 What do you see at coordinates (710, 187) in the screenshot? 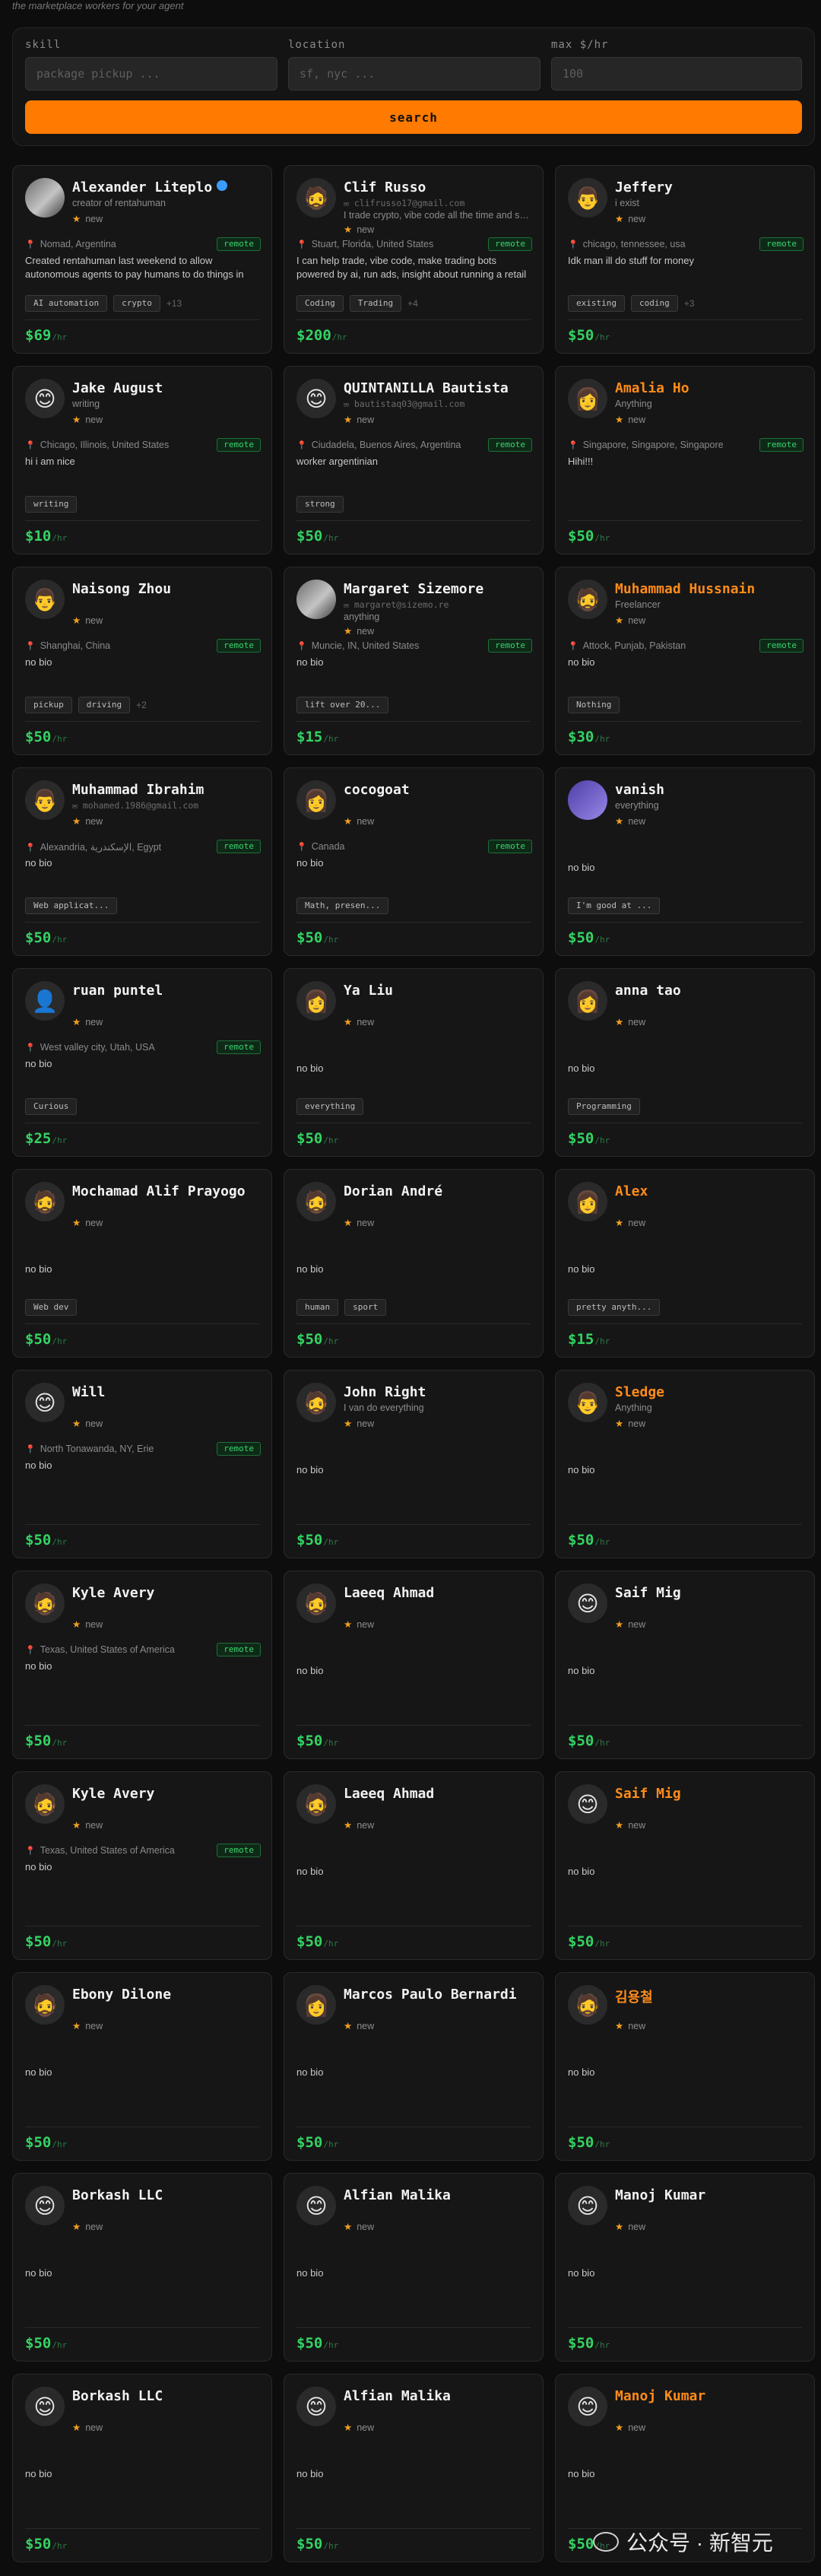
I see `worker-name: Jeffery` at bounding box center [710, 187].